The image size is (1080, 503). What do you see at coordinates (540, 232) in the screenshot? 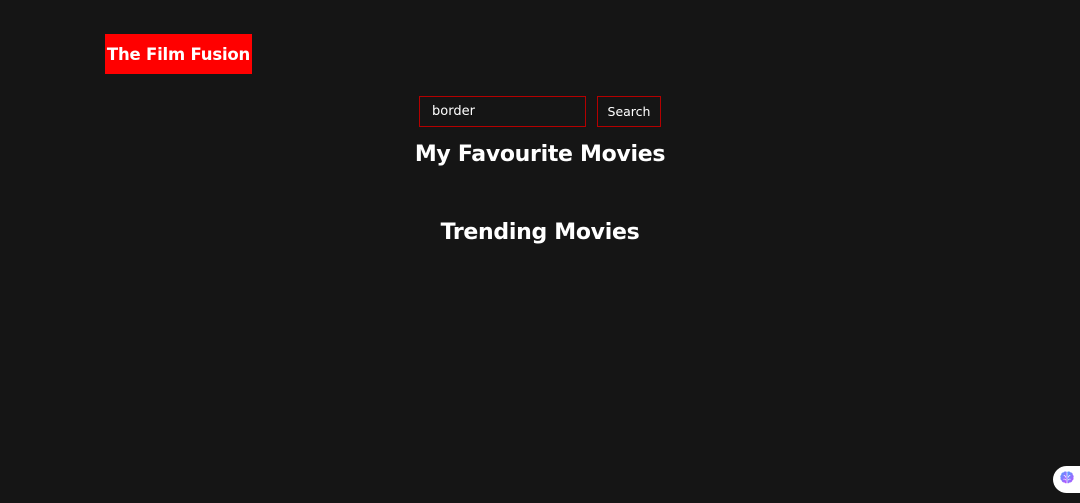
I see `trending-heading: Trending Movies` at bounding box center [540, 232].